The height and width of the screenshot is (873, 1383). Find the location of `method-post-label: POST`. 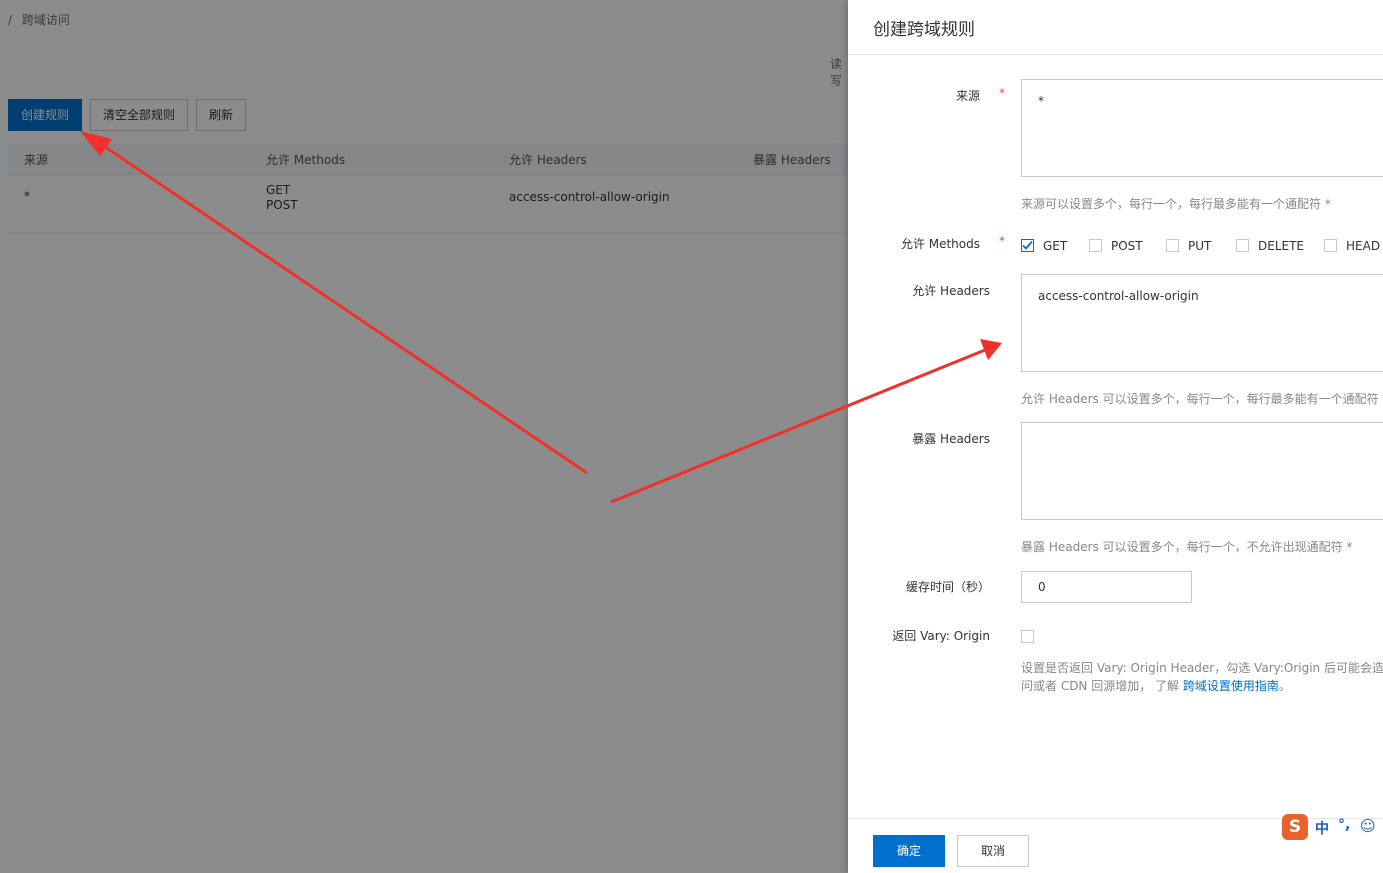

method-post-label: POST is located at coordinates (1127, 246).